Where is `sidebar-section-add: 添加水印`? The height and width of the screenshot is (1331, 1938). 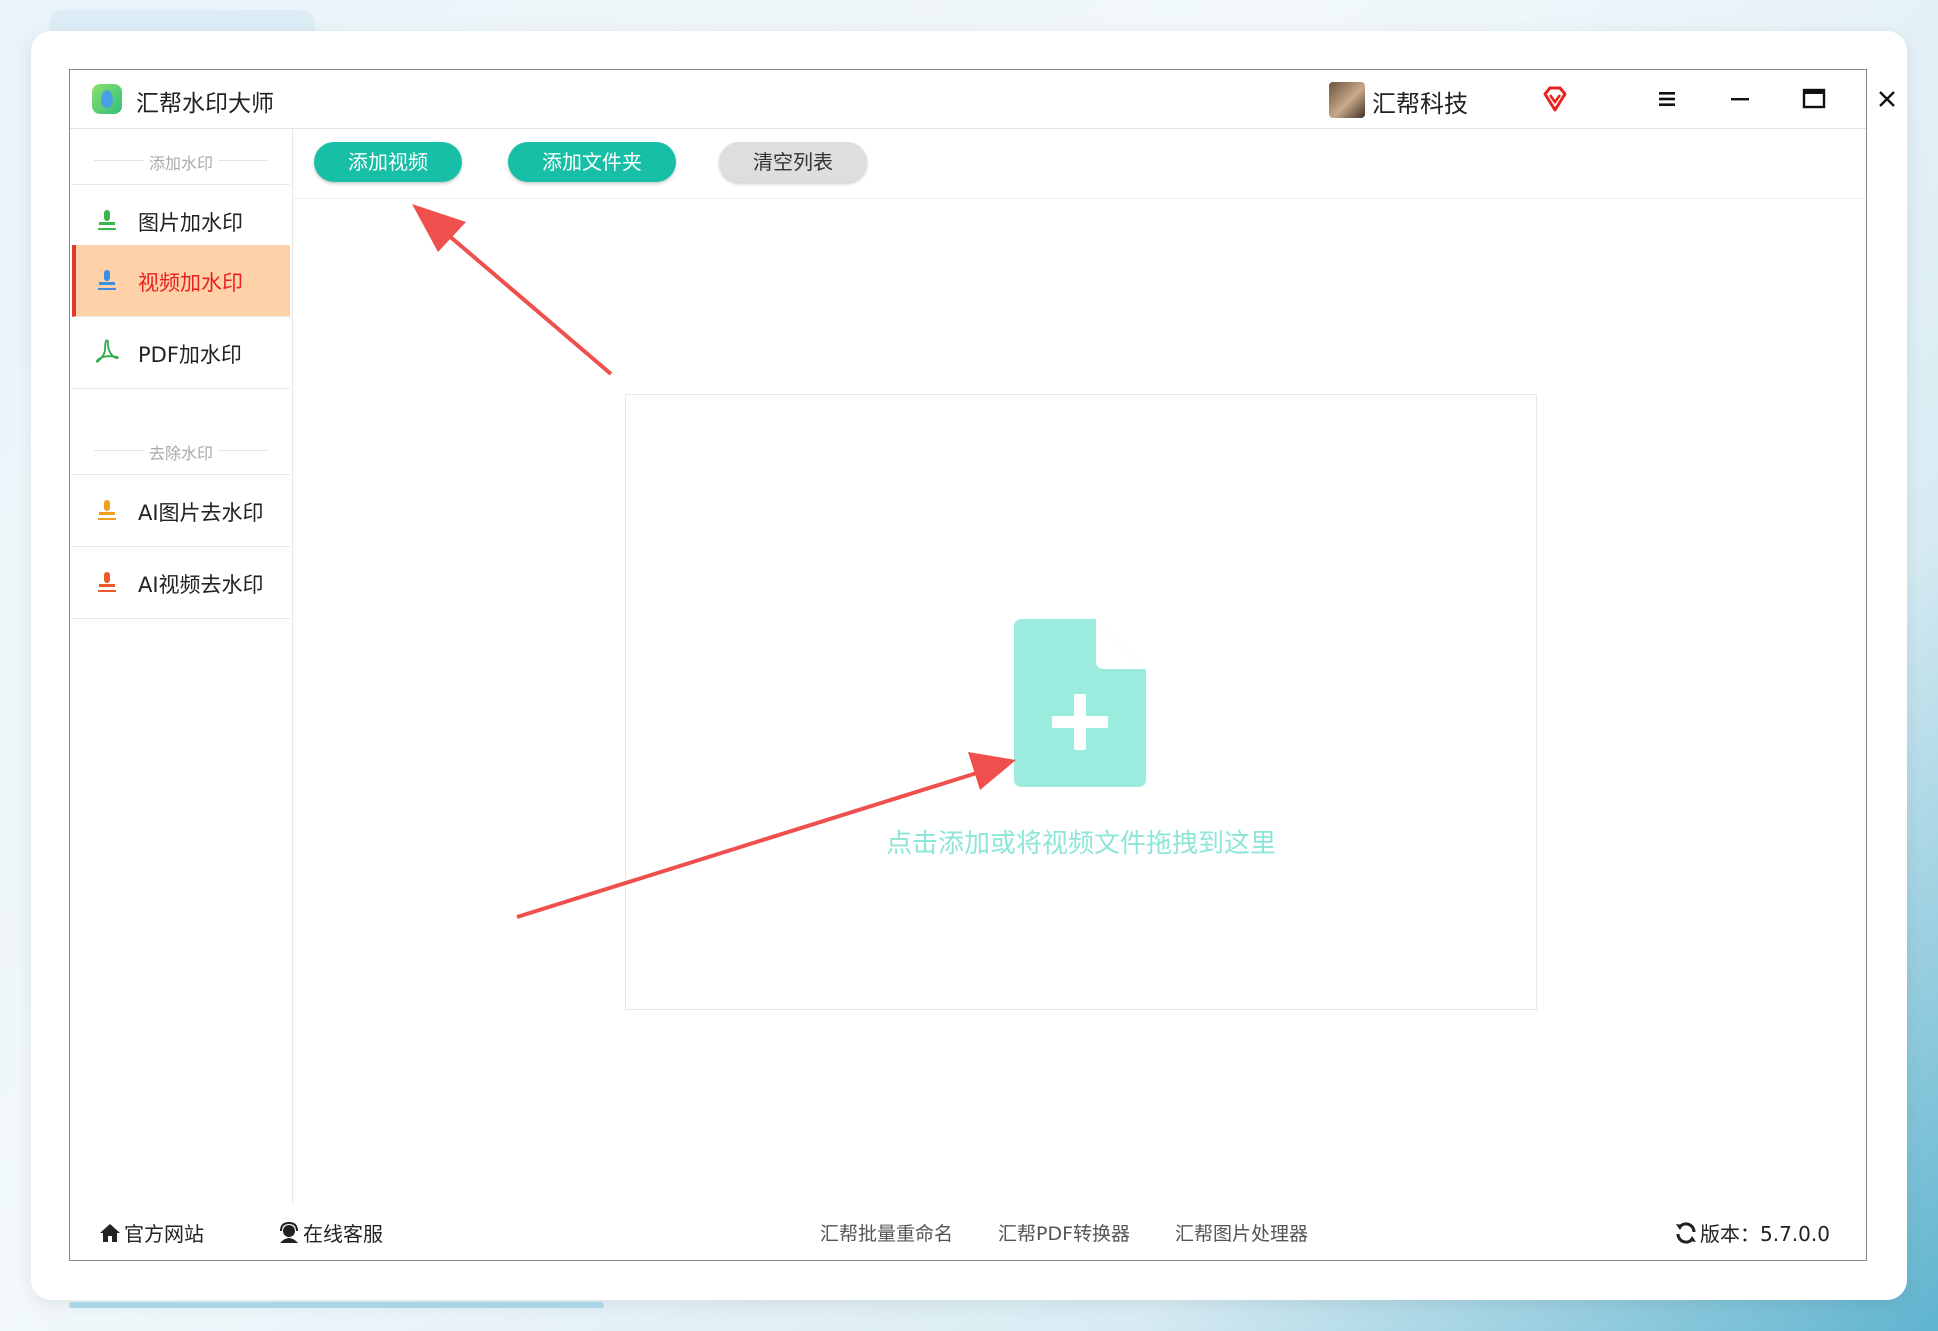
sidebar-section-add: 添加水印 is located at coordinates (181, 161).